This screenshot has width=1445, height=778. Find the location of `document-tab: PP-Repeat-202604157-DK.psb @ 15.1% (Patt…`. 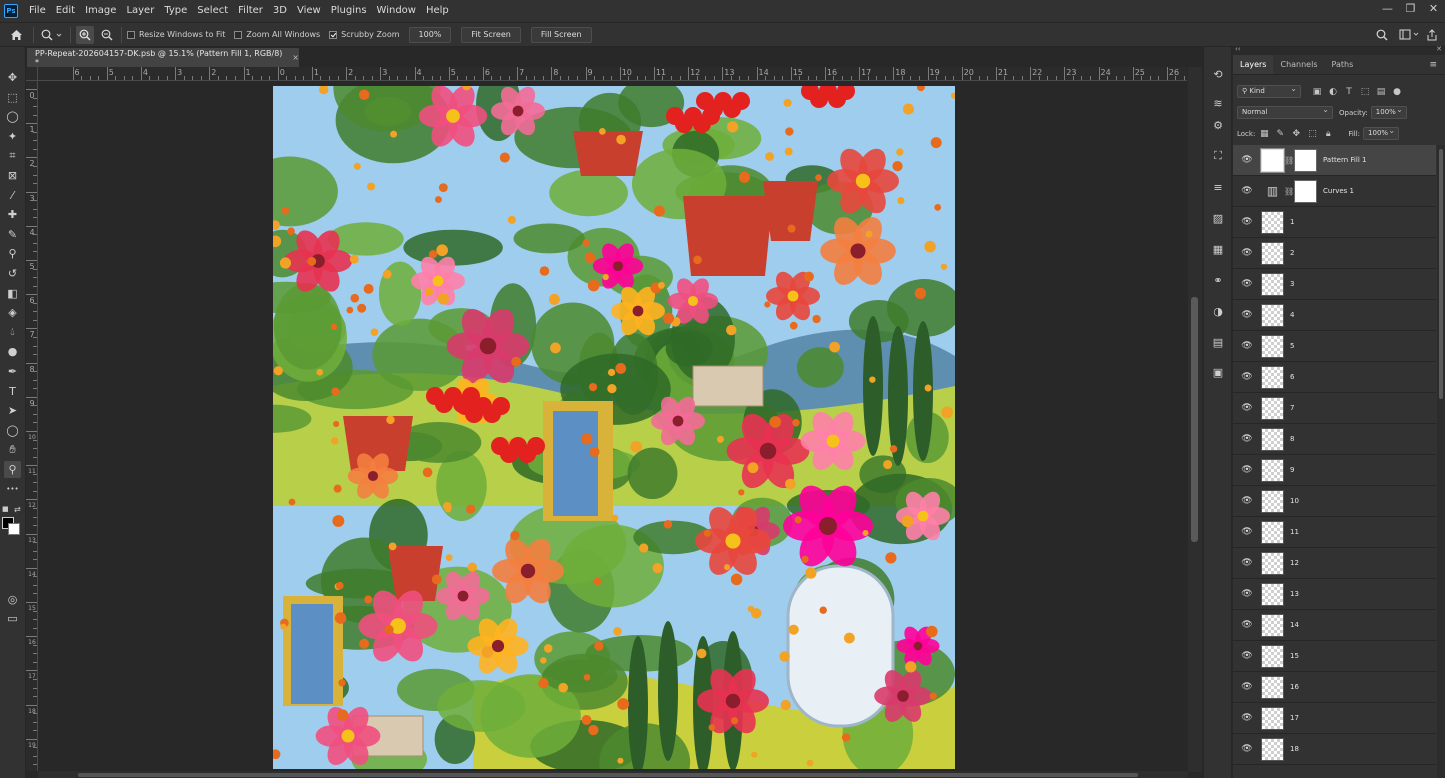

document-tab: PP-Repeat-202604157-DK.psb @ 15.1% (Patt… is located at coordinates (163, 57).